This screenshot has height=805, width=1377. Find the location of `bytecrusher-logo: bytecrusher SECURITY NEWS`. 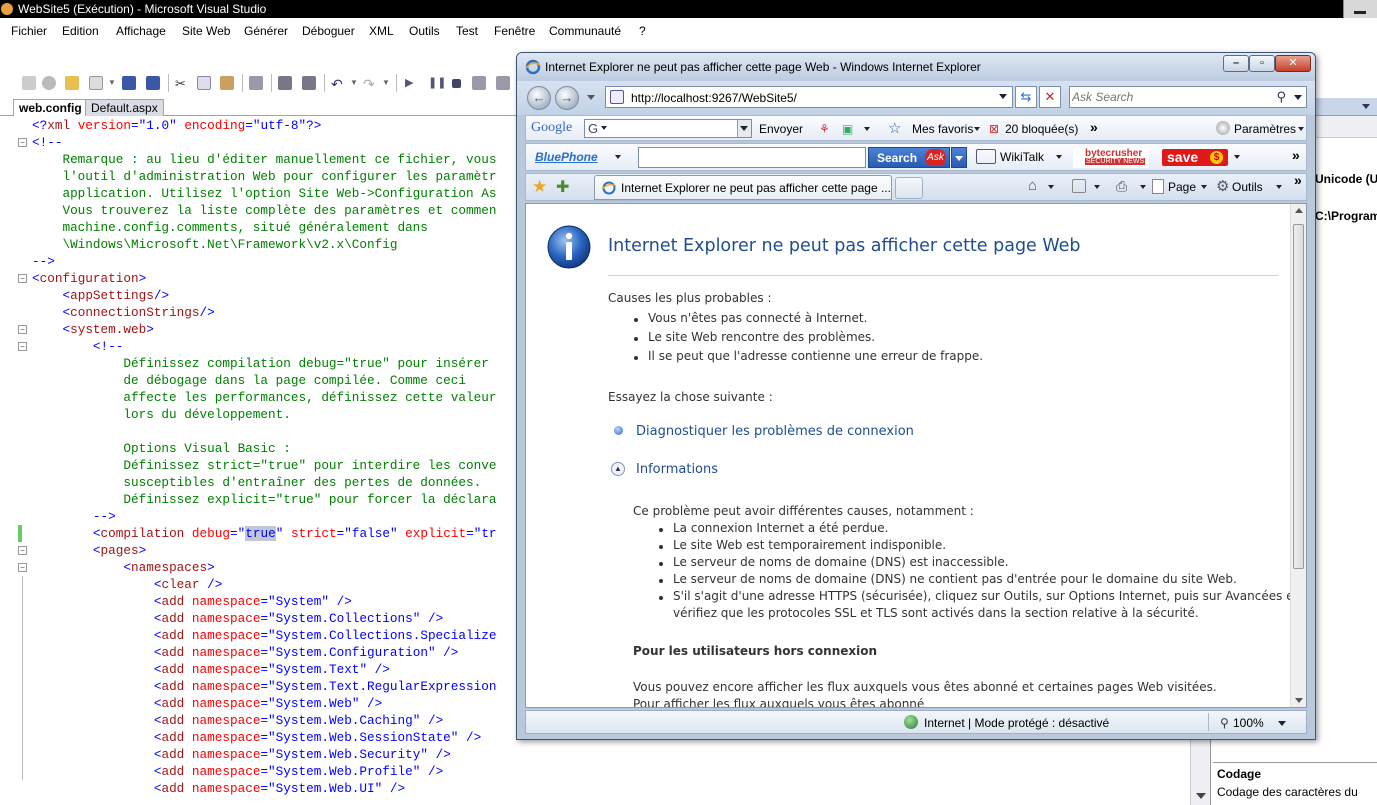

bytecrusher-logo: bytecrusher SECURITY NEWS is located at coordinates (1111, 158).